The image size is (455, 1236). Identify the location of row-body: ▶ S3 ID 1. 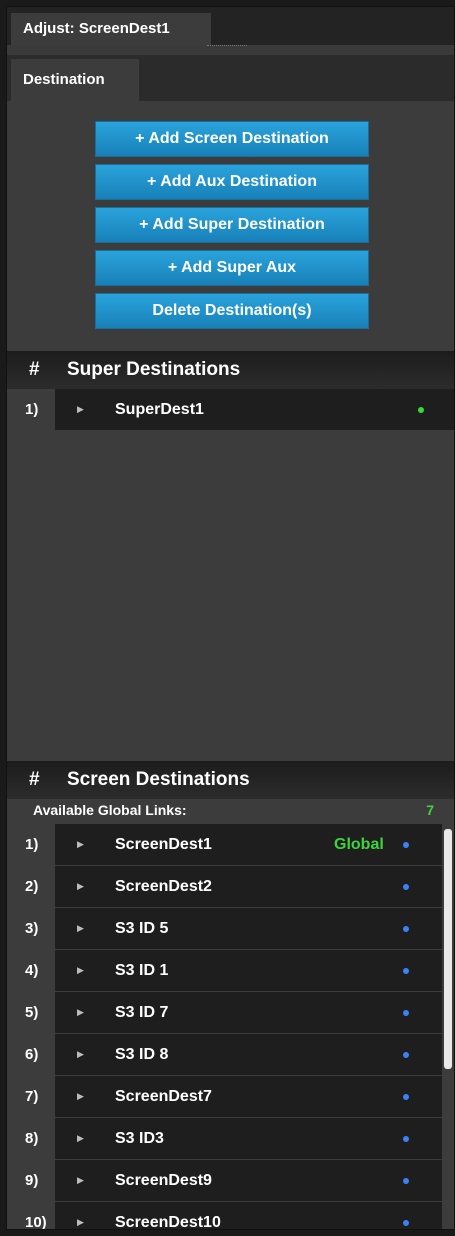
(248, 970).